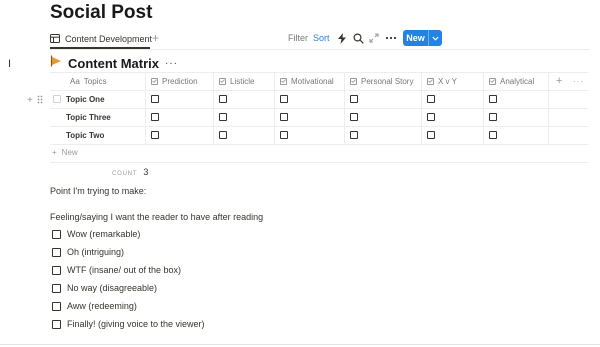 The height and width of the screenshot is (347, 600). I want to click on count-label: COUNT, so click(125, 174).